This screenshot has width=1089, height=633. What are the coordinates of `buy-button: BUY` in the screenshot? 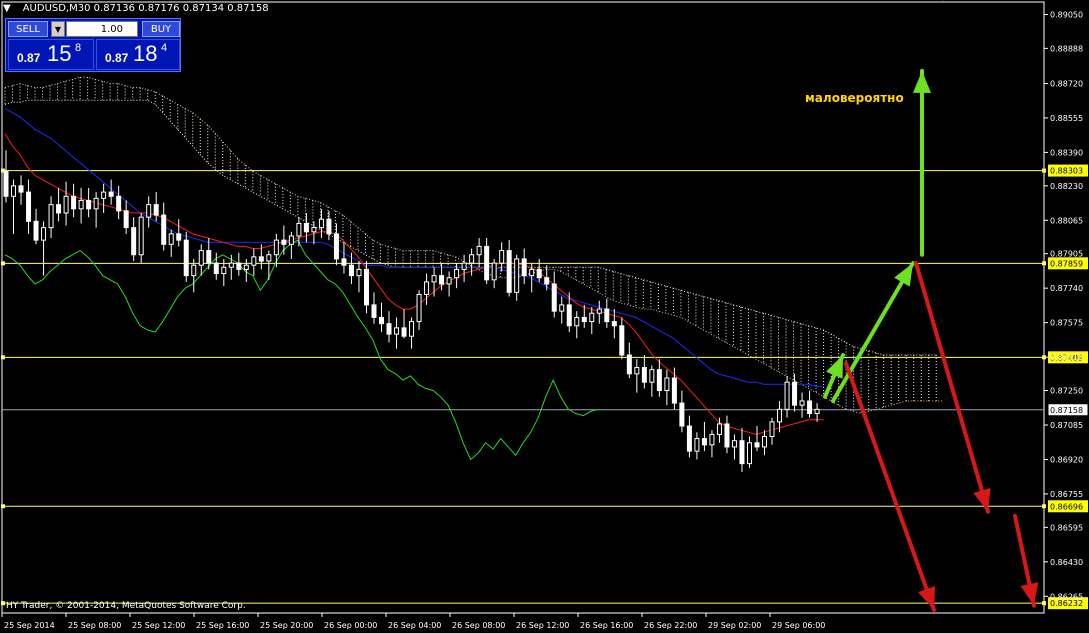 It's located at (161, 29).